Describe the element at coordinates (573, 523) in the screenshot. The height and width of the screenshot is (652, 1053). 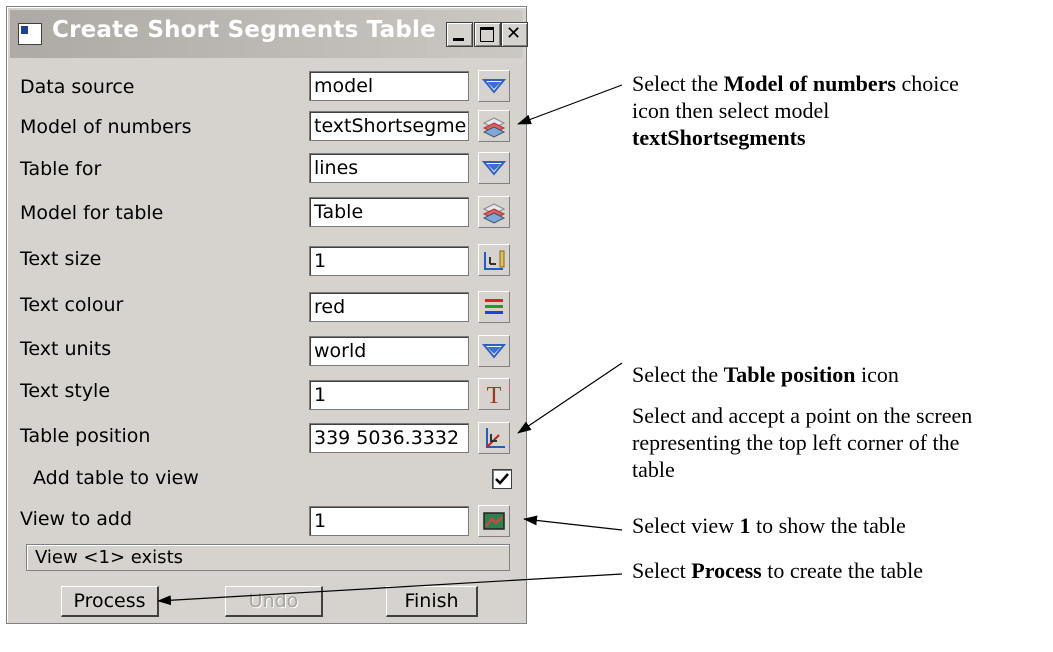
I see `arrow-view-to-add` at that location.